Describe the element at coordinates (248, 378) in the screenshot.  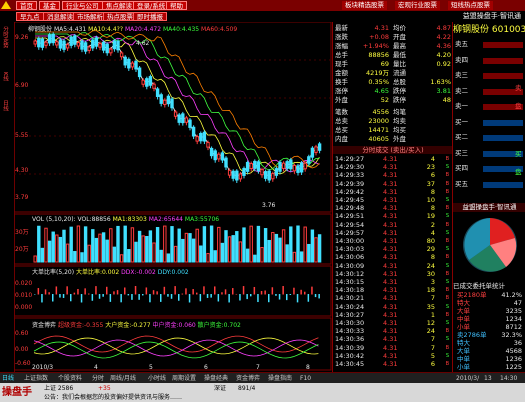
I see `bottom-tab-fund: 资金博弈` at that location.